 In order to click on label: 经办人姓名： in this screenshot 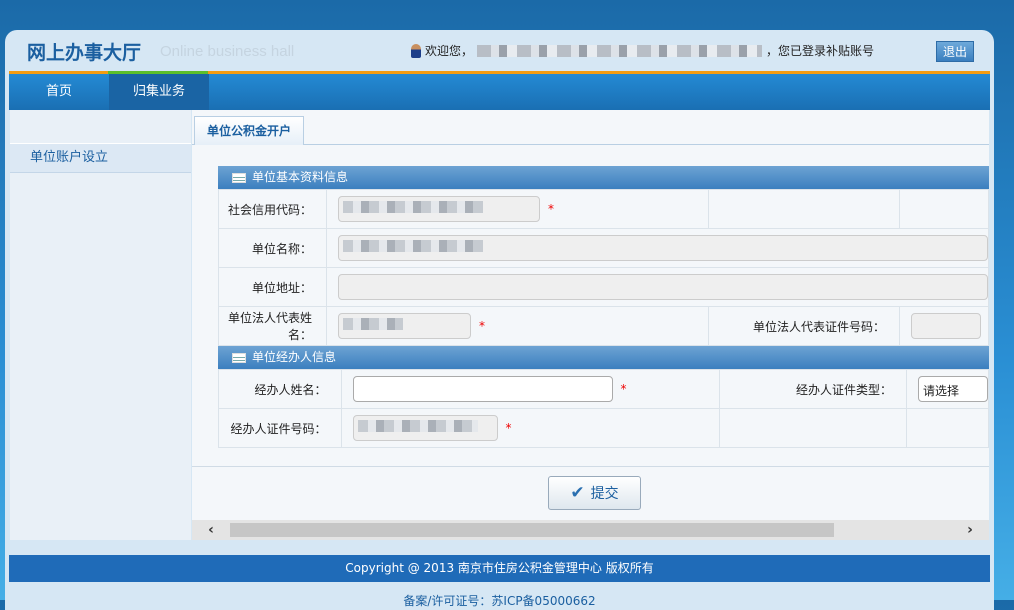, I will do `click(280, 389)`.